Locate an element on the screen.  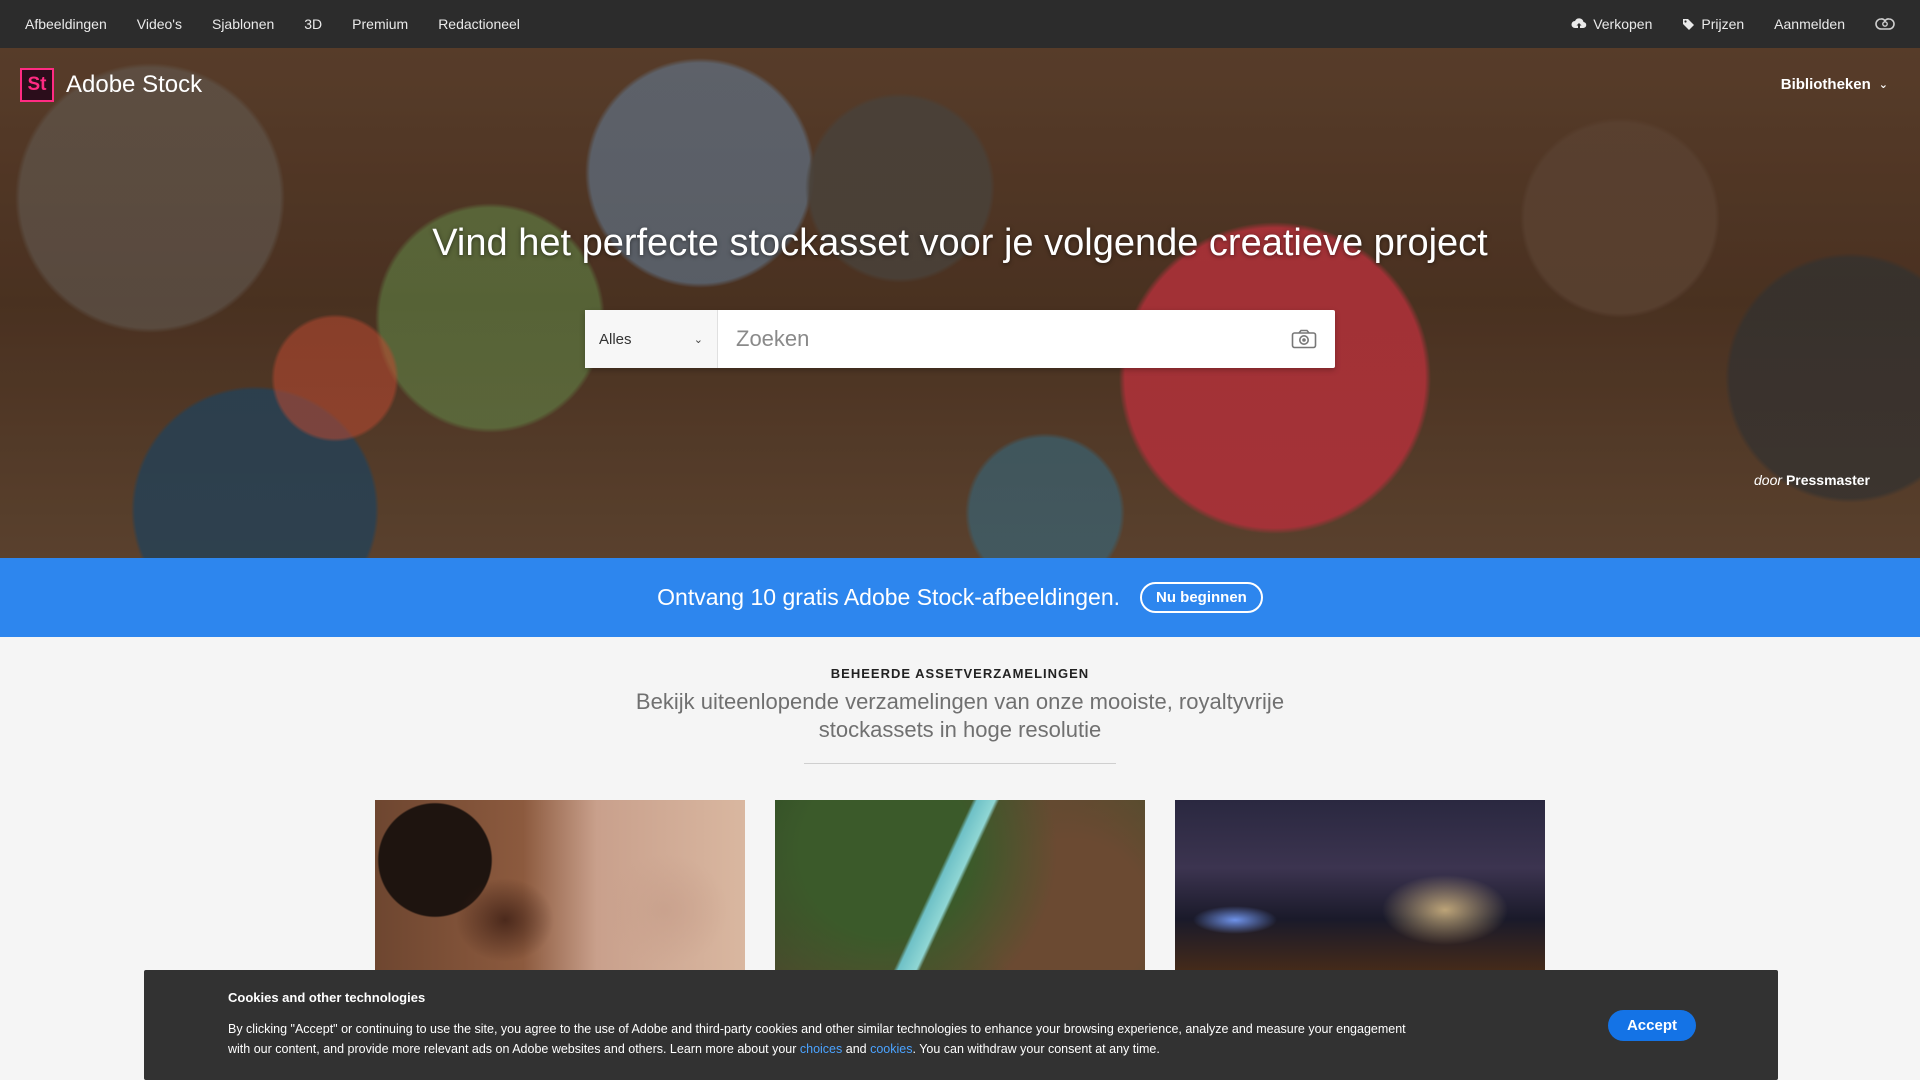
upload-cloud-icon is located at coordinates (1579, 23).